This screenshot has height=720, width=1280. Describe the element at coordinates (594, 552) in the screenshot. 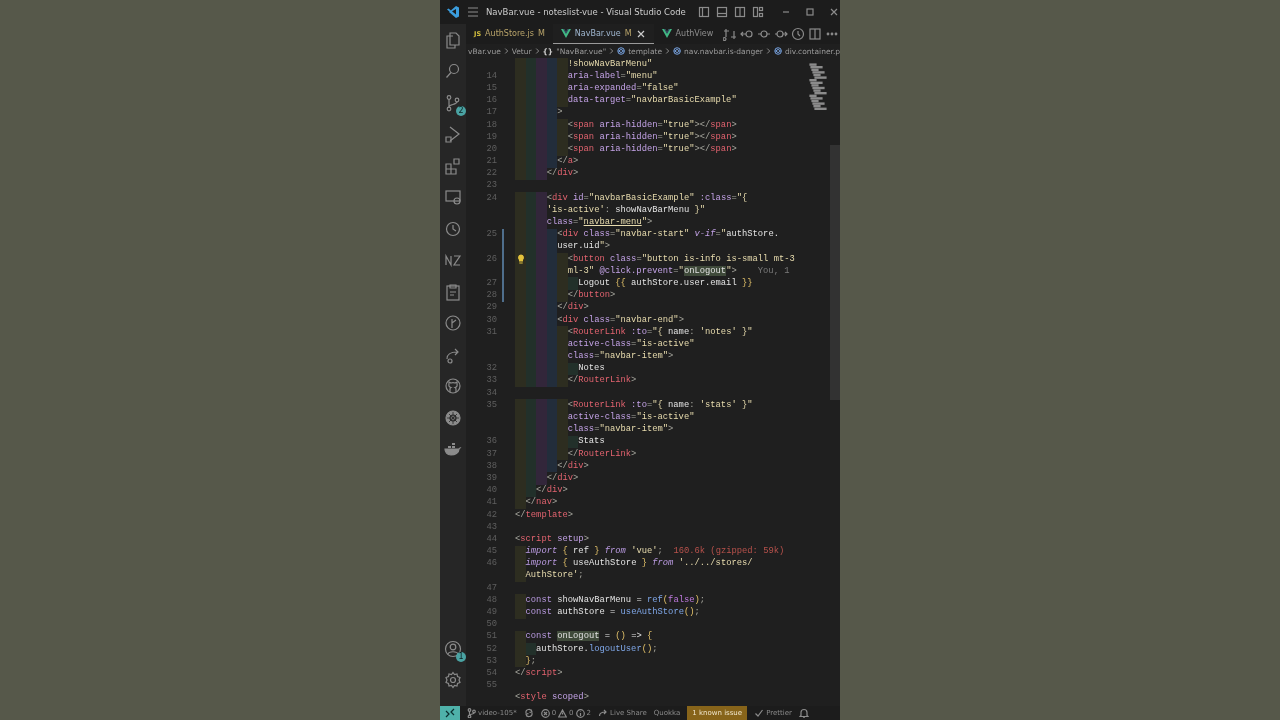

I see `code-line: import { ref } from 'vue';` at that location.